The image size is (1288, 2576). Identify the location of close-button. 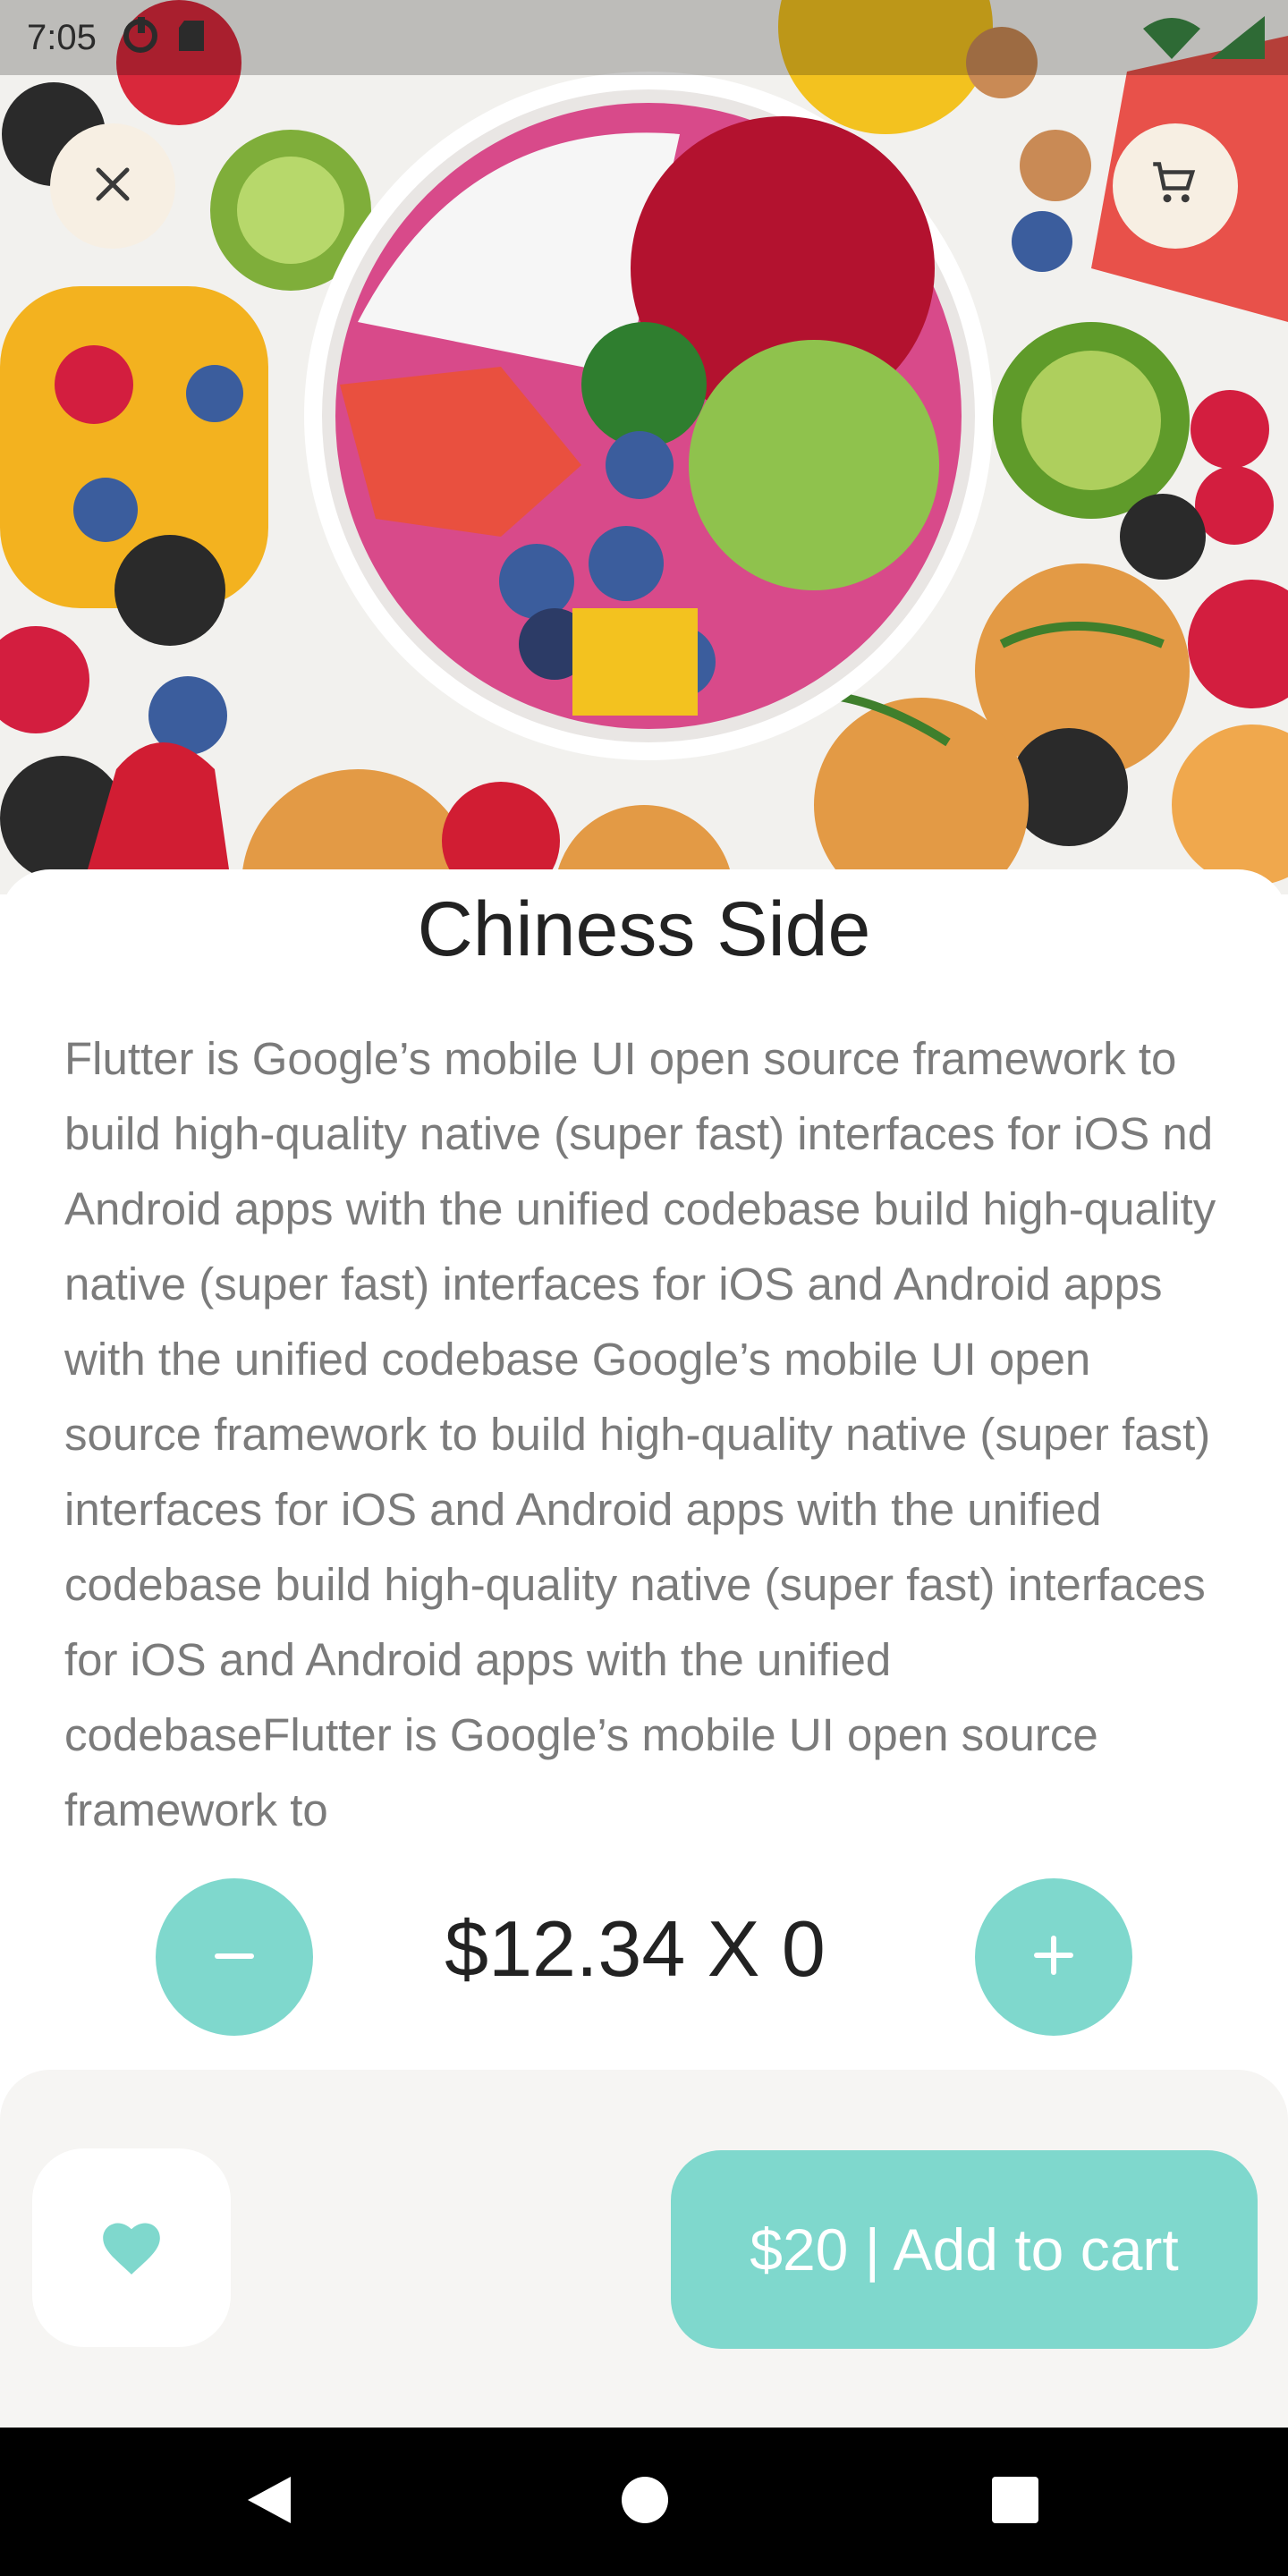
(112, 186).